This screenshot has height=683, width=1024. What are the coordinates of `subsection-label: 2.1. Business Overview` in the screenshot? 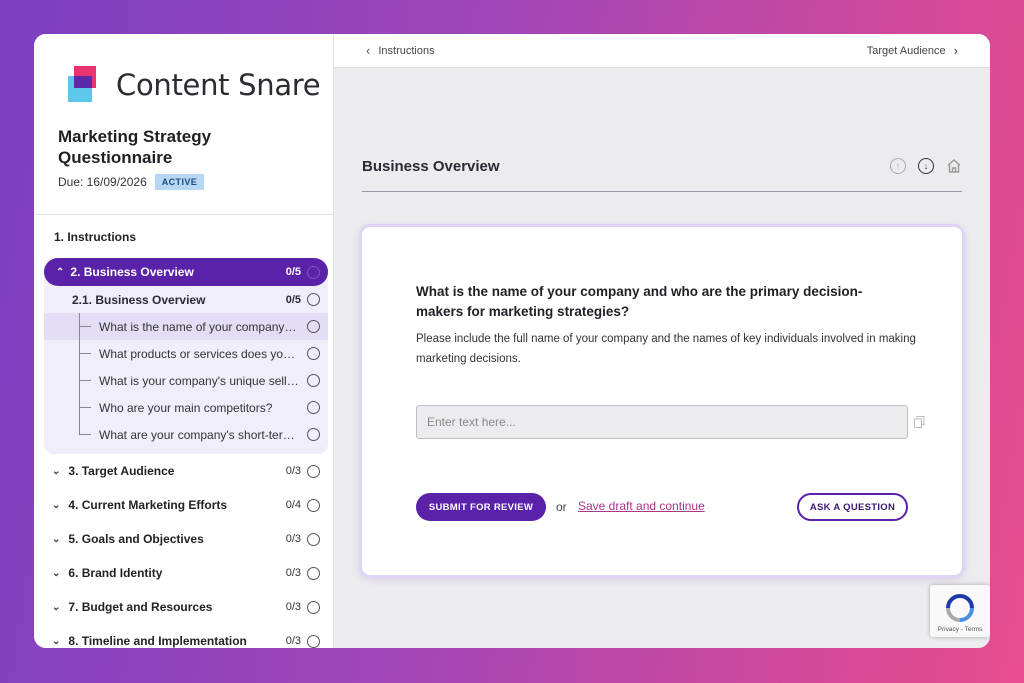 It's located at (139, 299).